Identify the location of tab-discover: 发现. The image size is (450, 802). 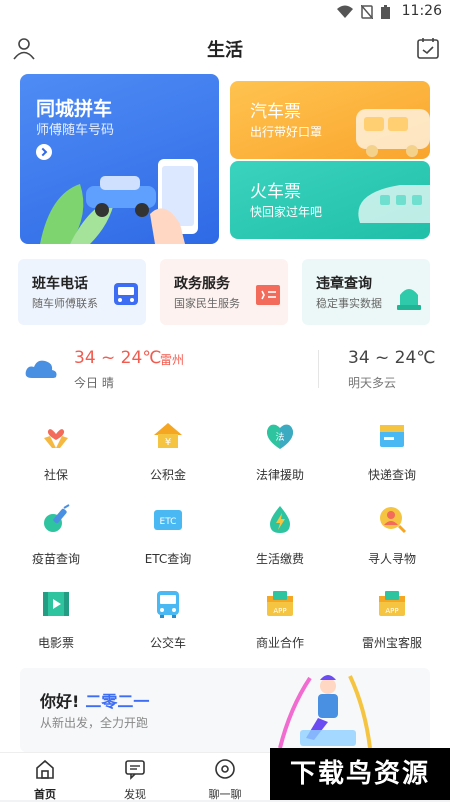
(135, 780).